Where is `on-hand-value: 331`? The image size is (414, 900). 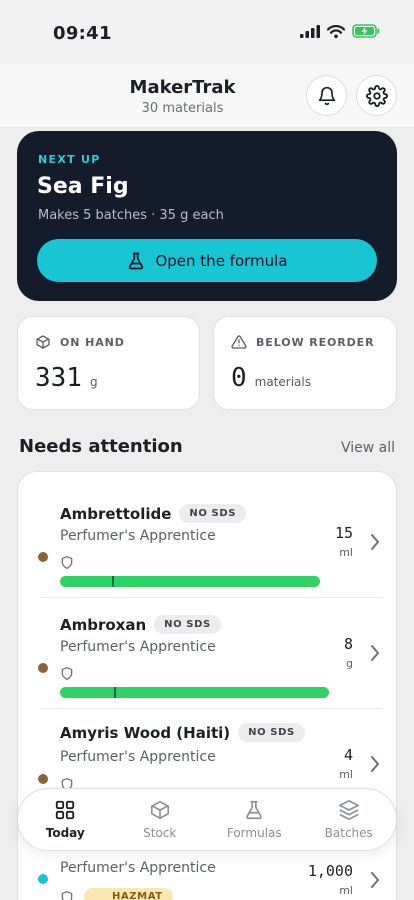
on-hand-value: 331 is located at coordinates (58, 378).